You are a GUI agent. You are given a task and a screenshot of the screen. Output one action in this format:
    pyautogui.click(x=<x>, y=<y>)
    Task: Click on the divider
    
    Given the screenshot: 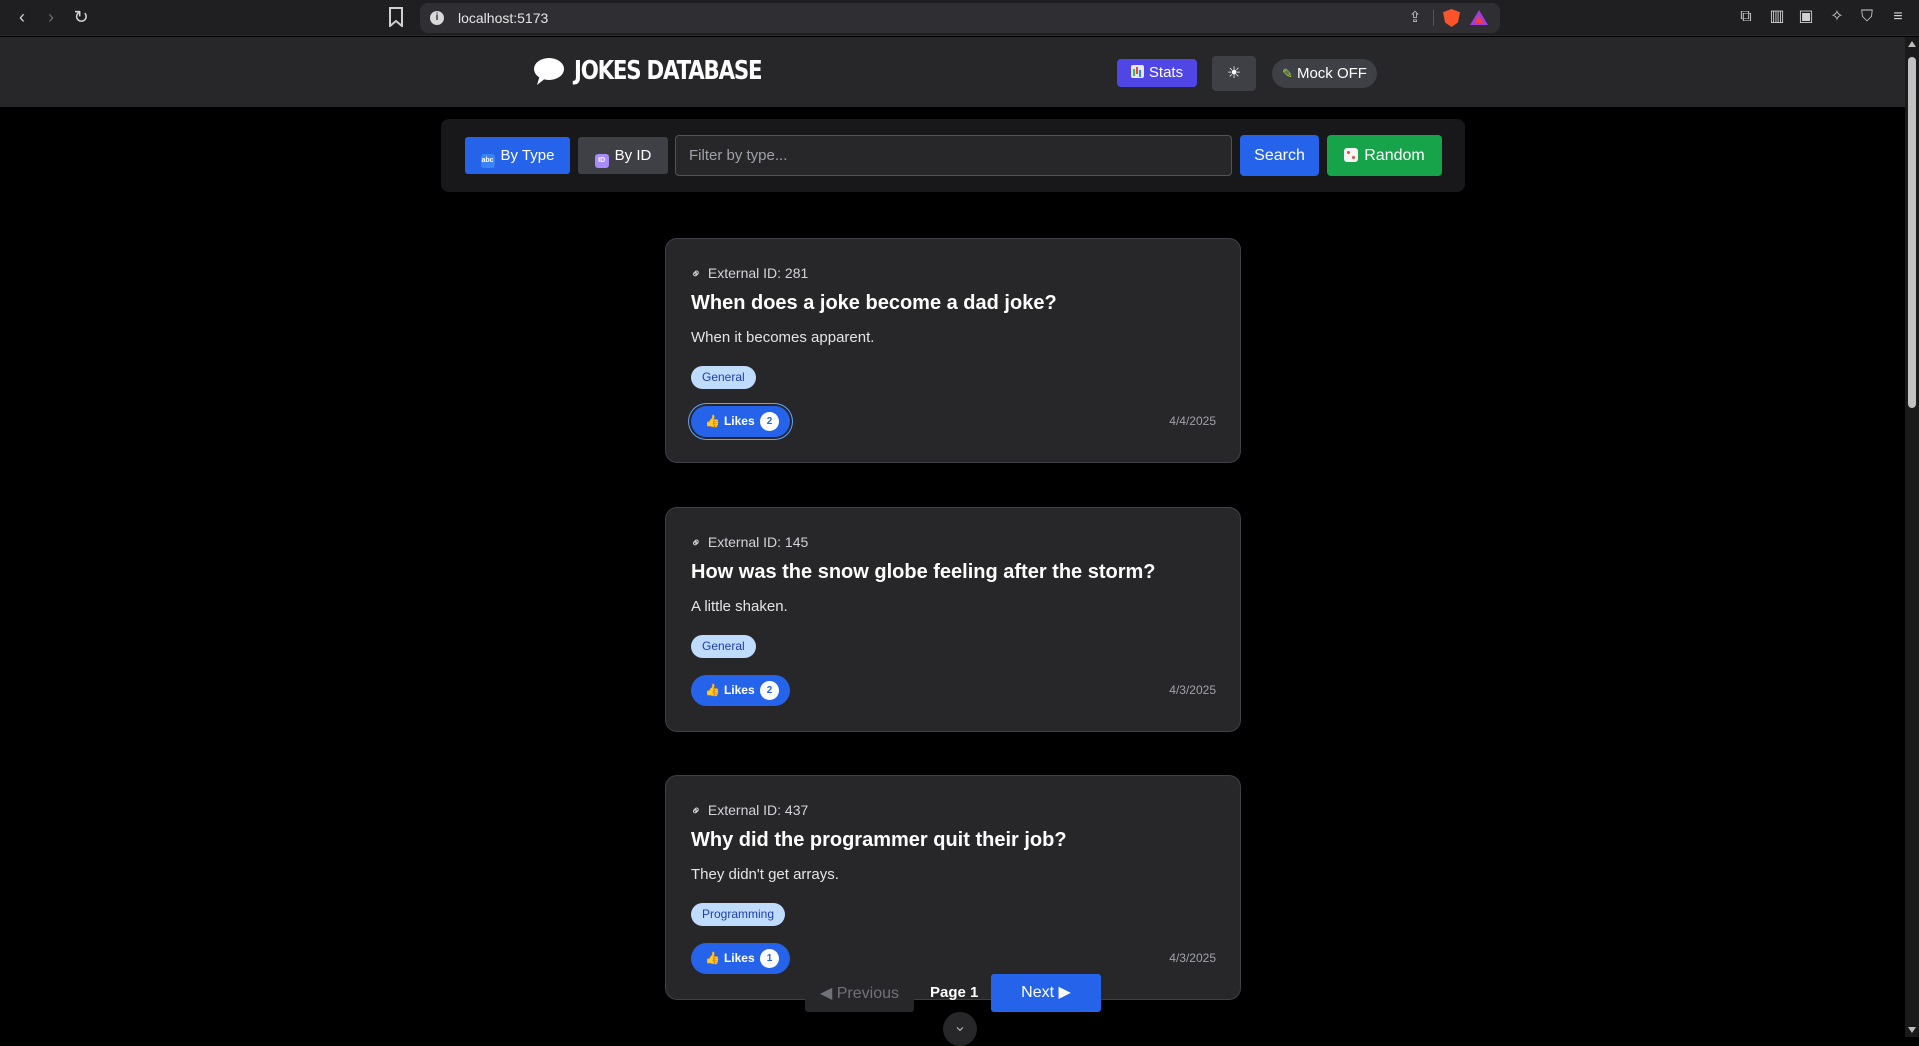 What is the action you would take?
    pyautogui.click(x=1433, y=18)
    